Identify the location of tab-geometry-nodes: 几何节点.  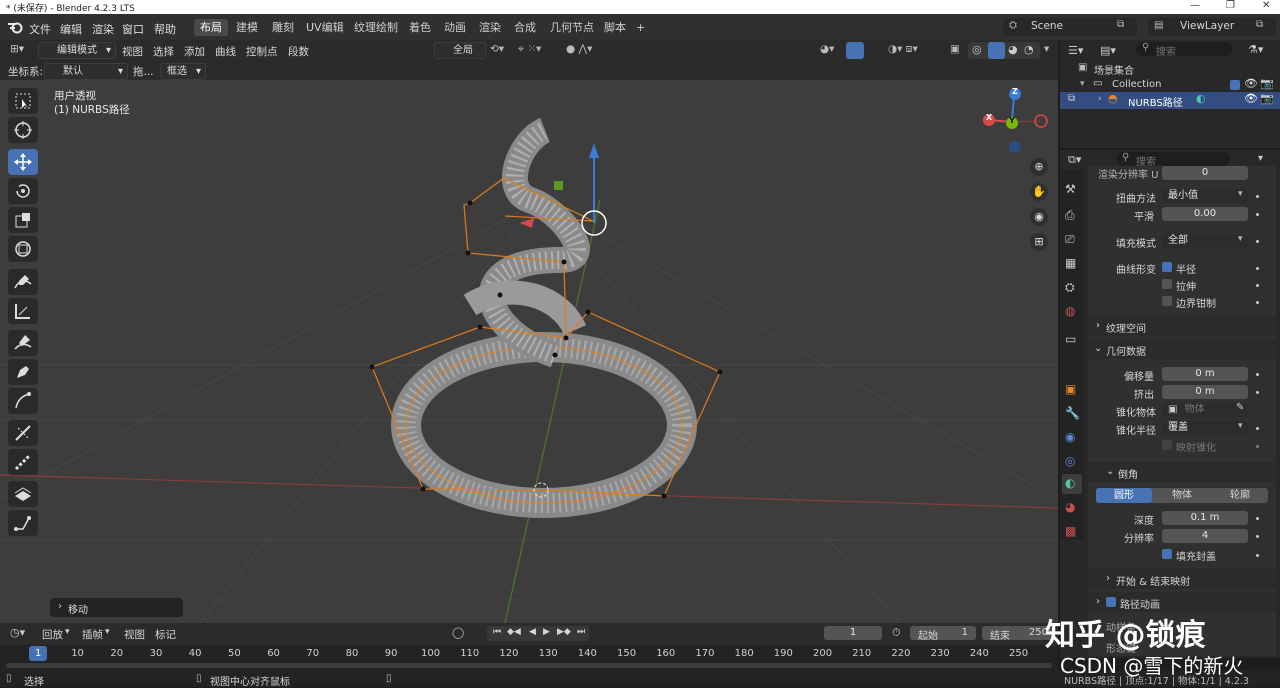
(572, 27).